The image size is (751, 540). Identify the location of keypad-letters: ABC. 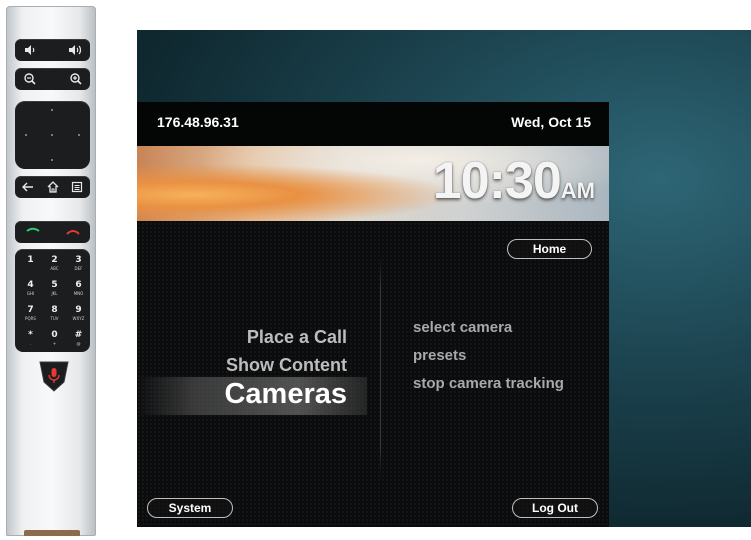
(54, 268).